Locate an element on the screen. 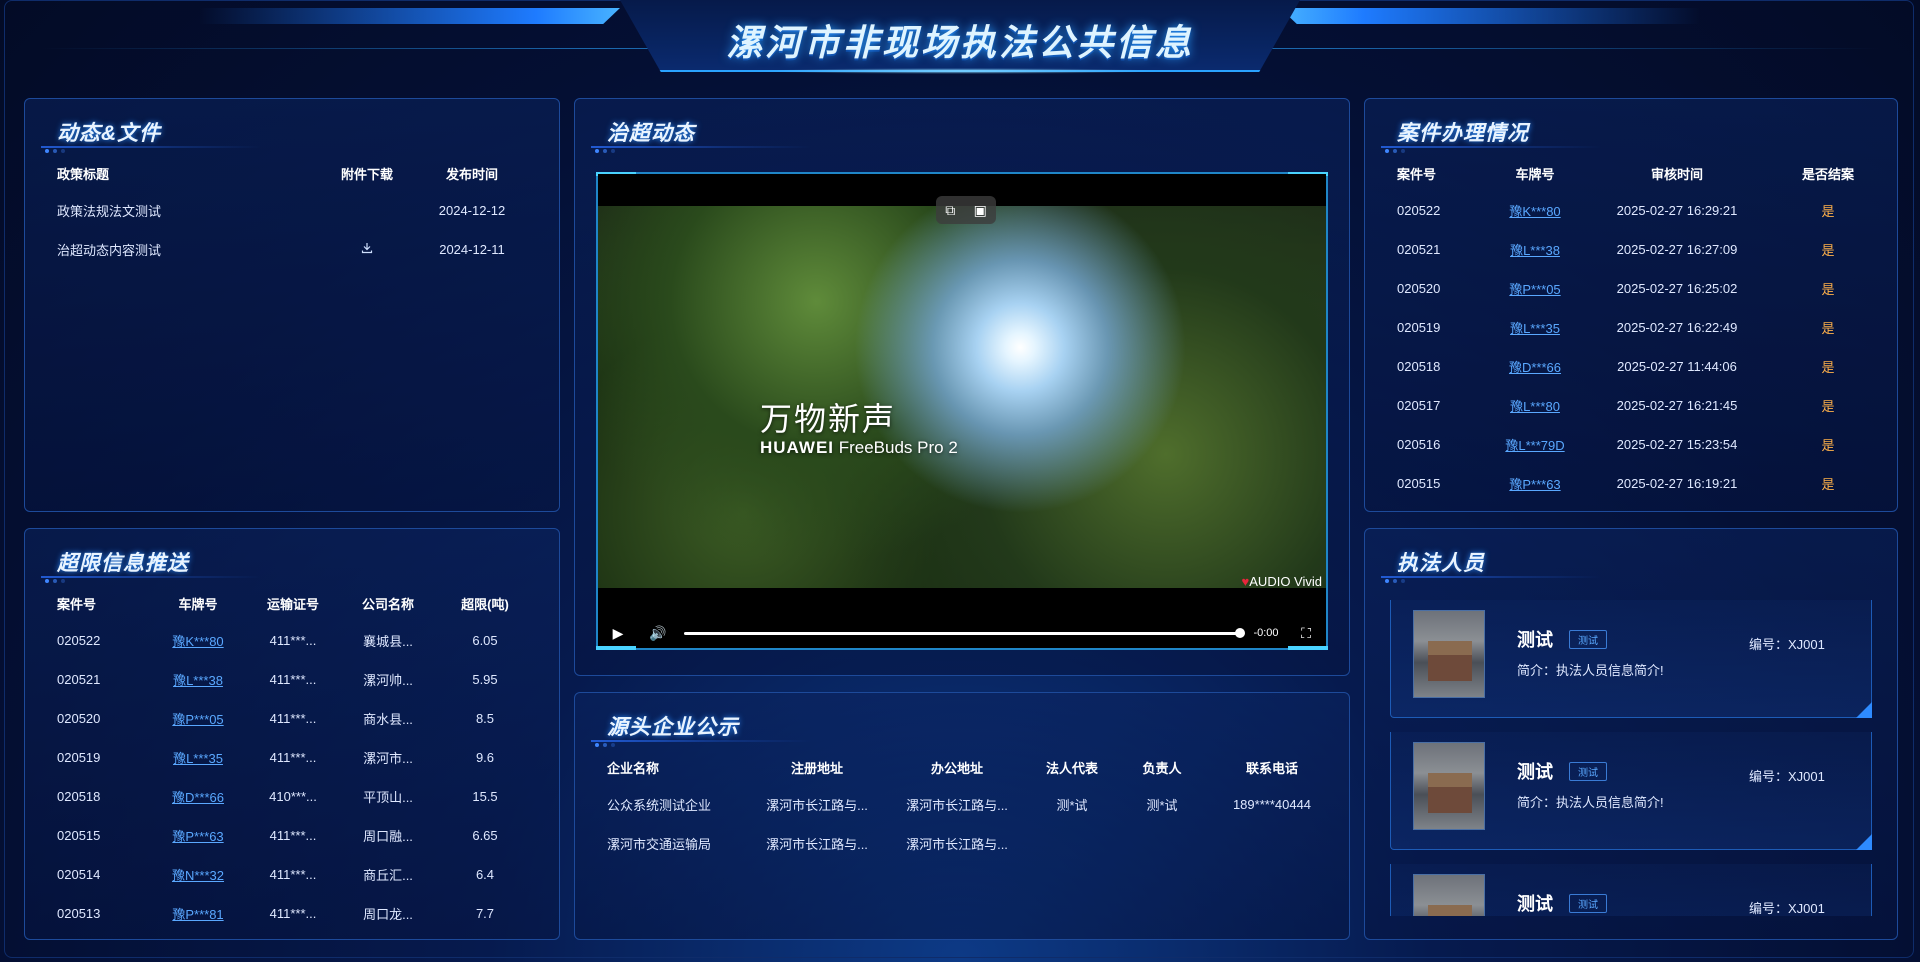  cast-icon: ▣ is located at coordinates (980, 210).